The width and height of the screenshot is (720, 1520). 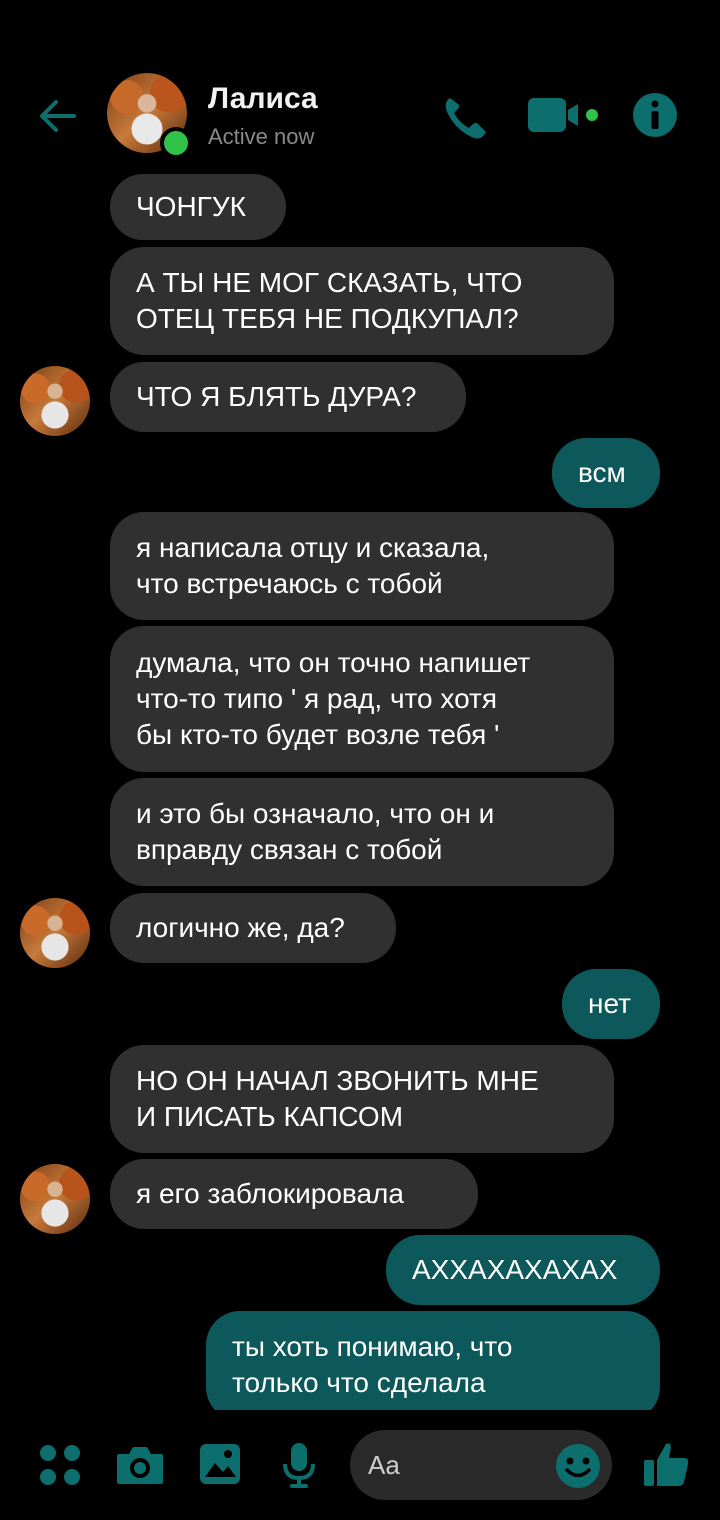 I want to click on emoji-icon, so click(x=578, y=1466).